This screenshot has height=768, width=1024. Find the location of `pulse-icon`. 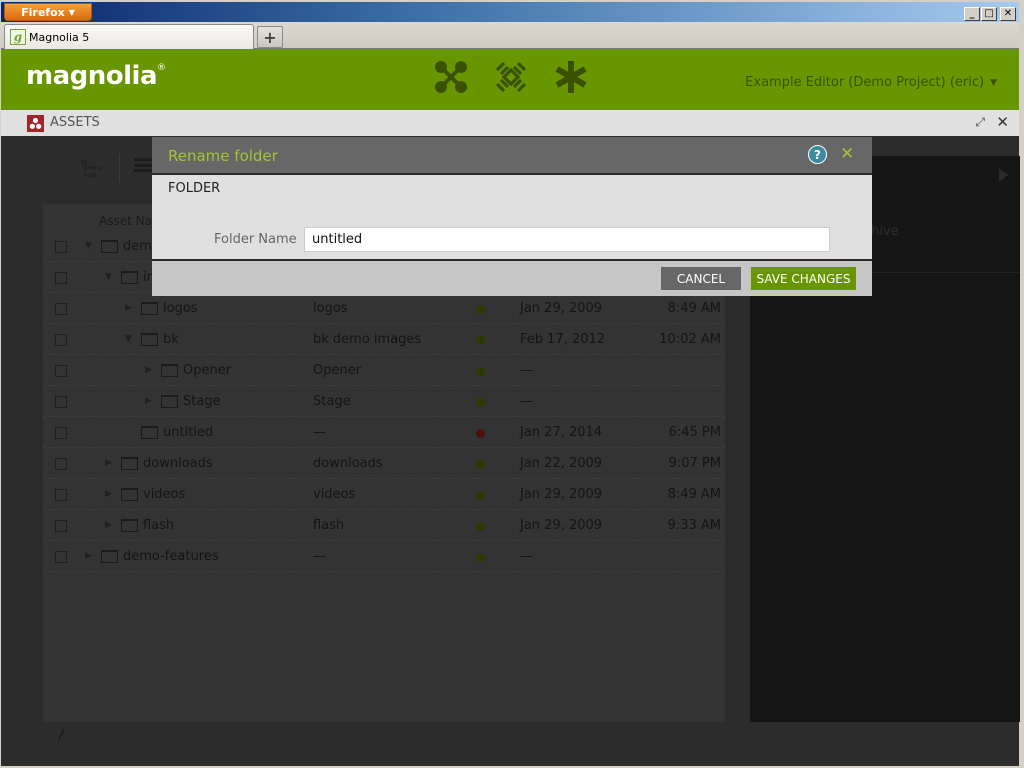

pulse-icon is located at coordinates (511, 77).